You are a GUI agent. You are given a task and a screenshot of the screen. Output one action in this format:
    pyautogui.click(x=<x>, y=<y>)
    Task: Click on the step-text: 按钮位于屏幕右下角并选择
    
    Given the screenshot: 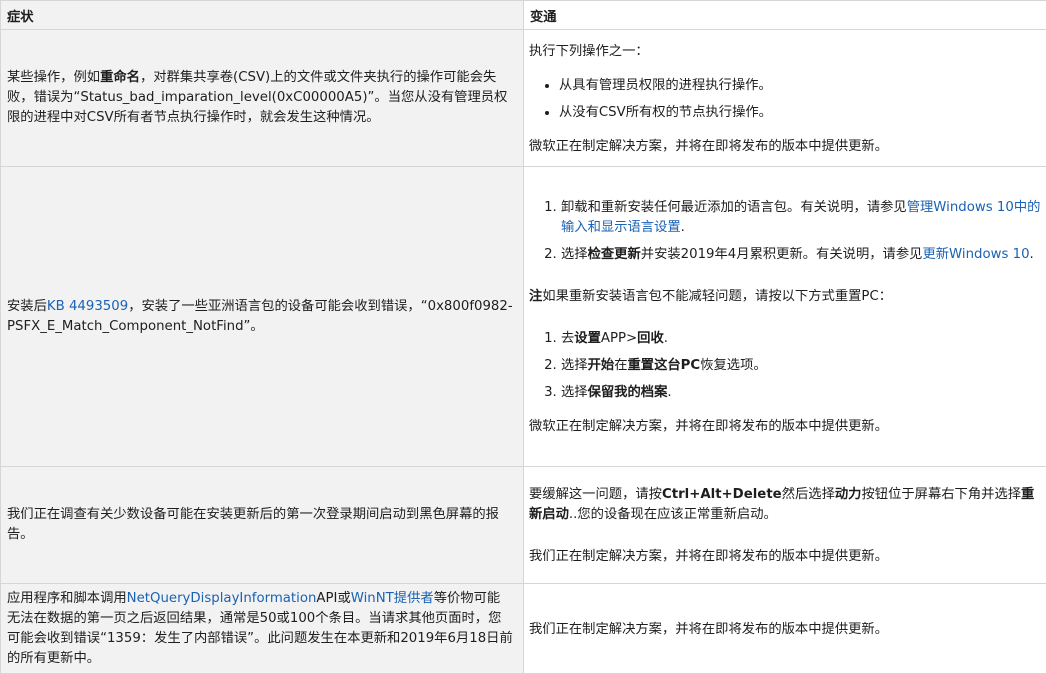 What is the action you would take?
    pyautogui.click(x=941, y=494)
    